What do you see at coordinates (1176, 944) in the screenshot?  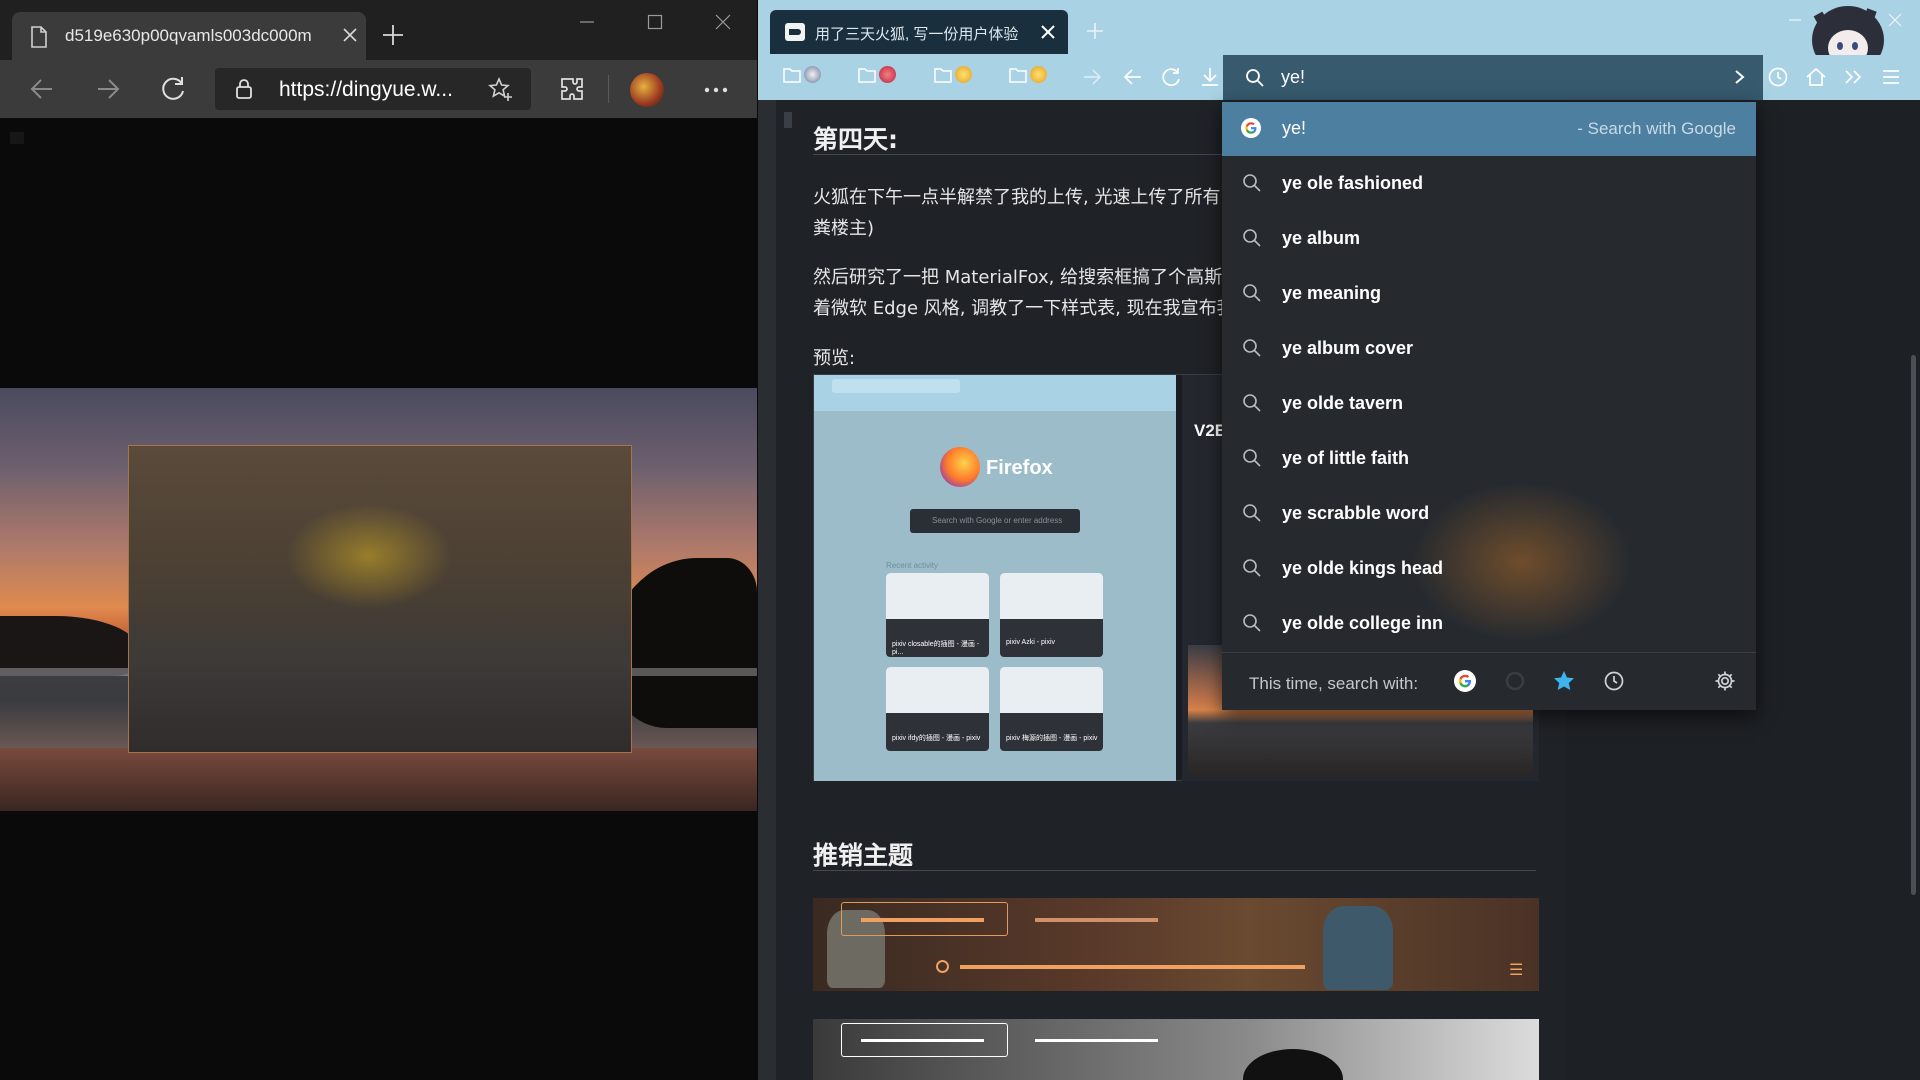 I see `theme-banner-dark-souls: ☰` at bounding box center [1176, 944].